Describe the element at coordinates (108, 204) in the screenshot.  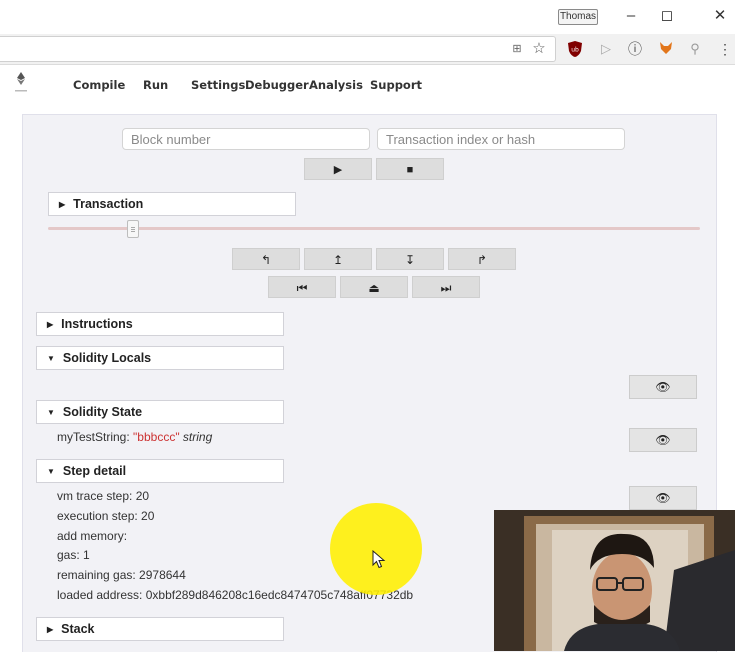
I see `transaction-label: Transaction` at that location.